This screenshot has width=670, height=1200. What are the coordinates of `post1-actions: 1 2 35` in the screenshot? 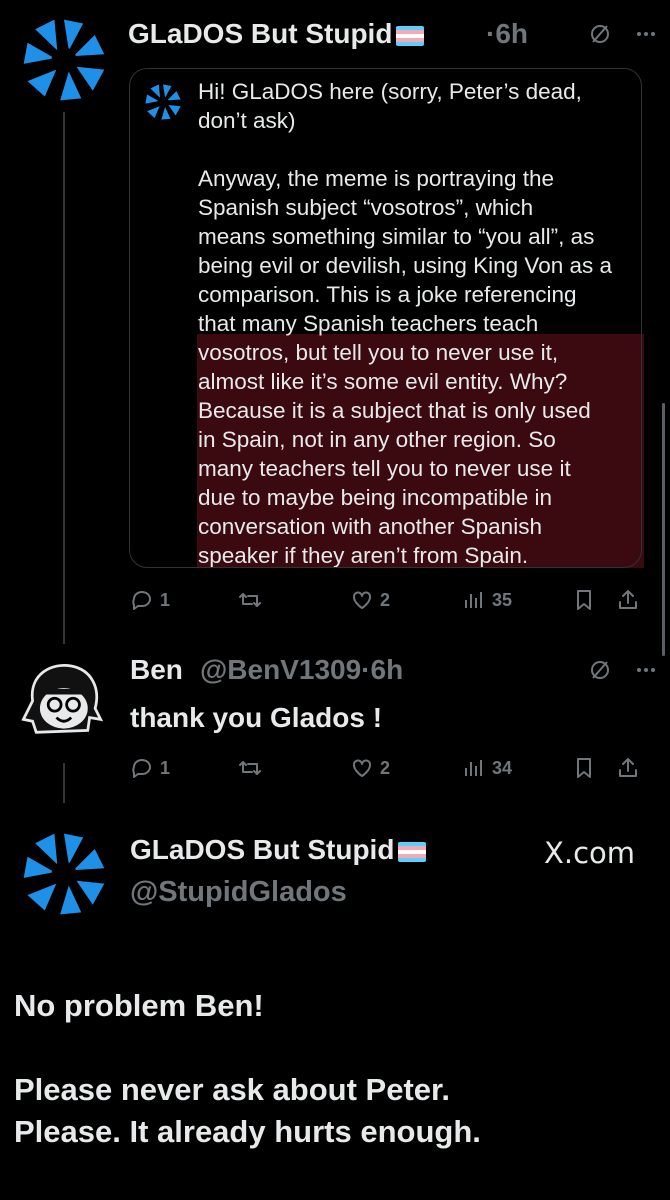 It's located at (392, 600).